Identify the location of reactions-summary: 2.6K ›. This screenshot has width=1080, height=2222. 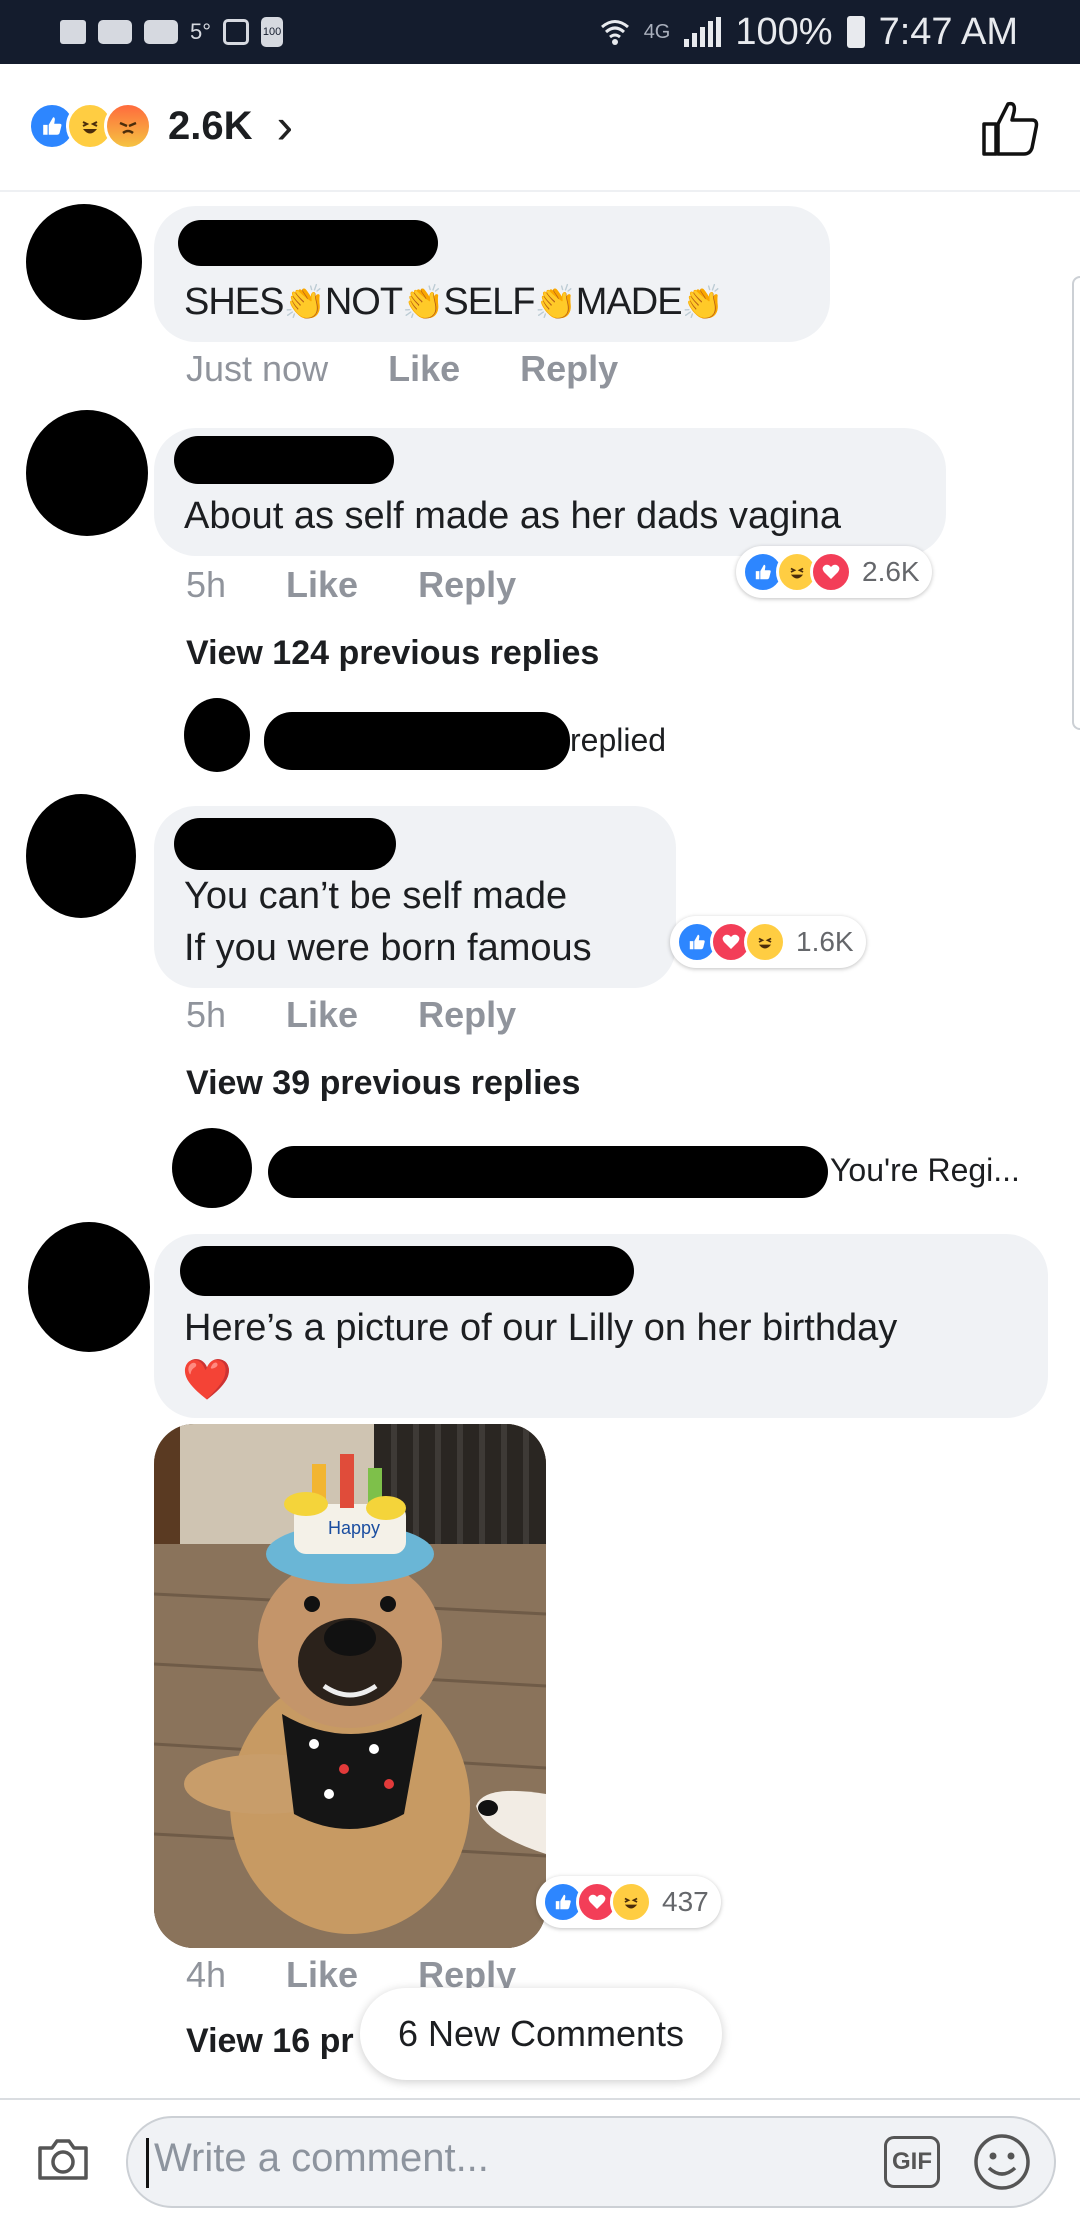
(161, 126).